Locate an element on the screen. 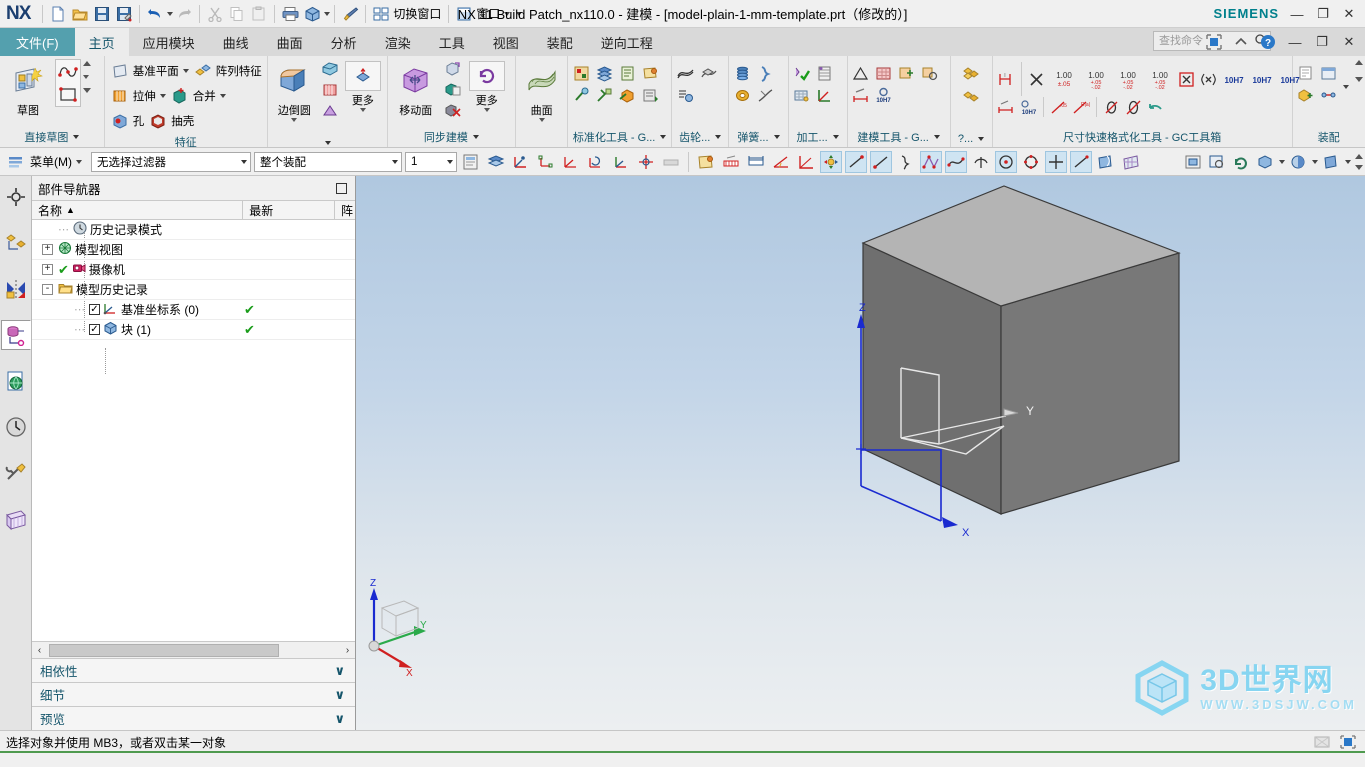 Image resolution: width=1365 pixels, height=767 pixels. std-property-icon is located at coordinates (627, 73).